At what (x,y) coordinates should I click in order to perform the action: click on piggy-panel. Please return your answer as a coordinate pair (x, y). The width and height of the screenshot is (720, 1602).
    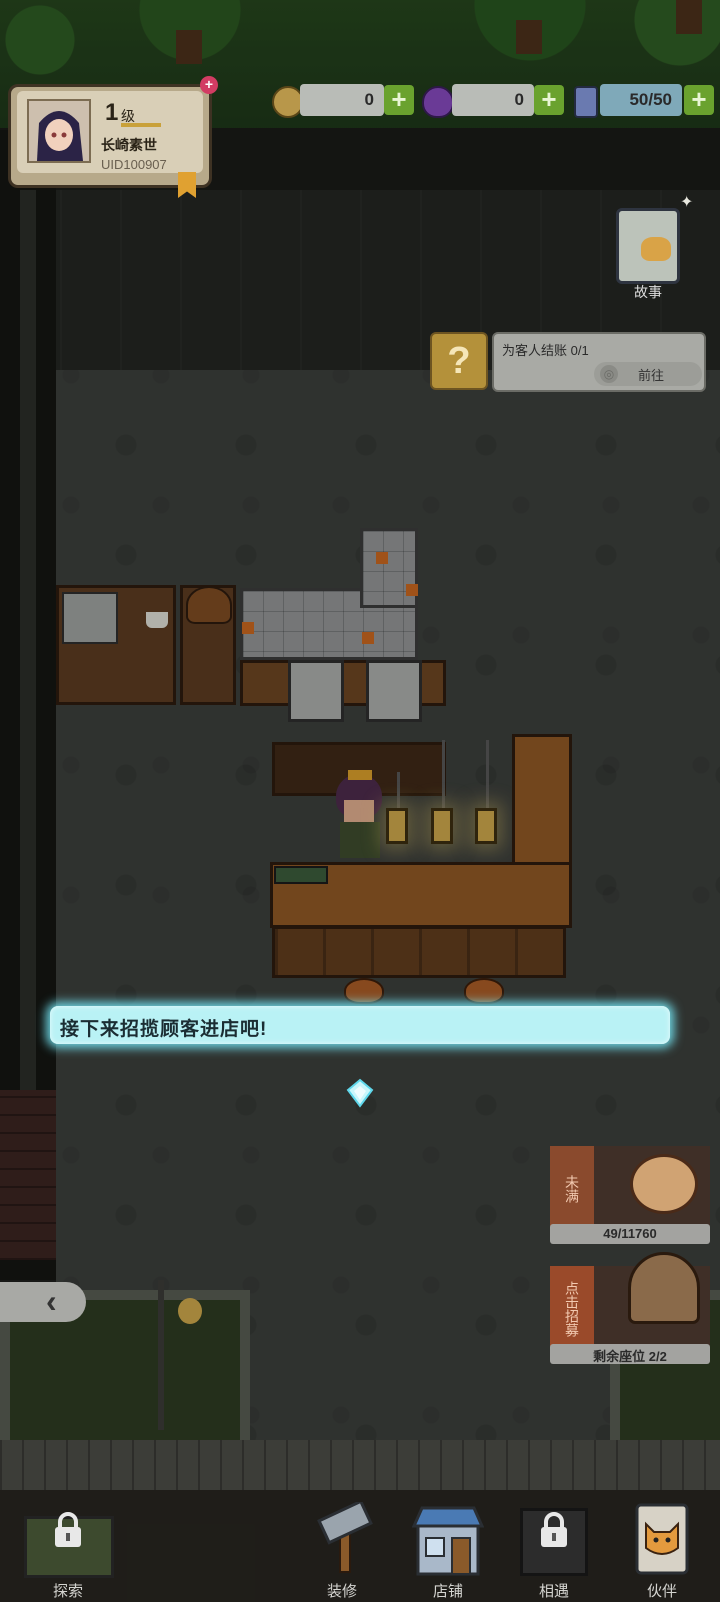
    Looking at the image, I should click on (652, 1186).